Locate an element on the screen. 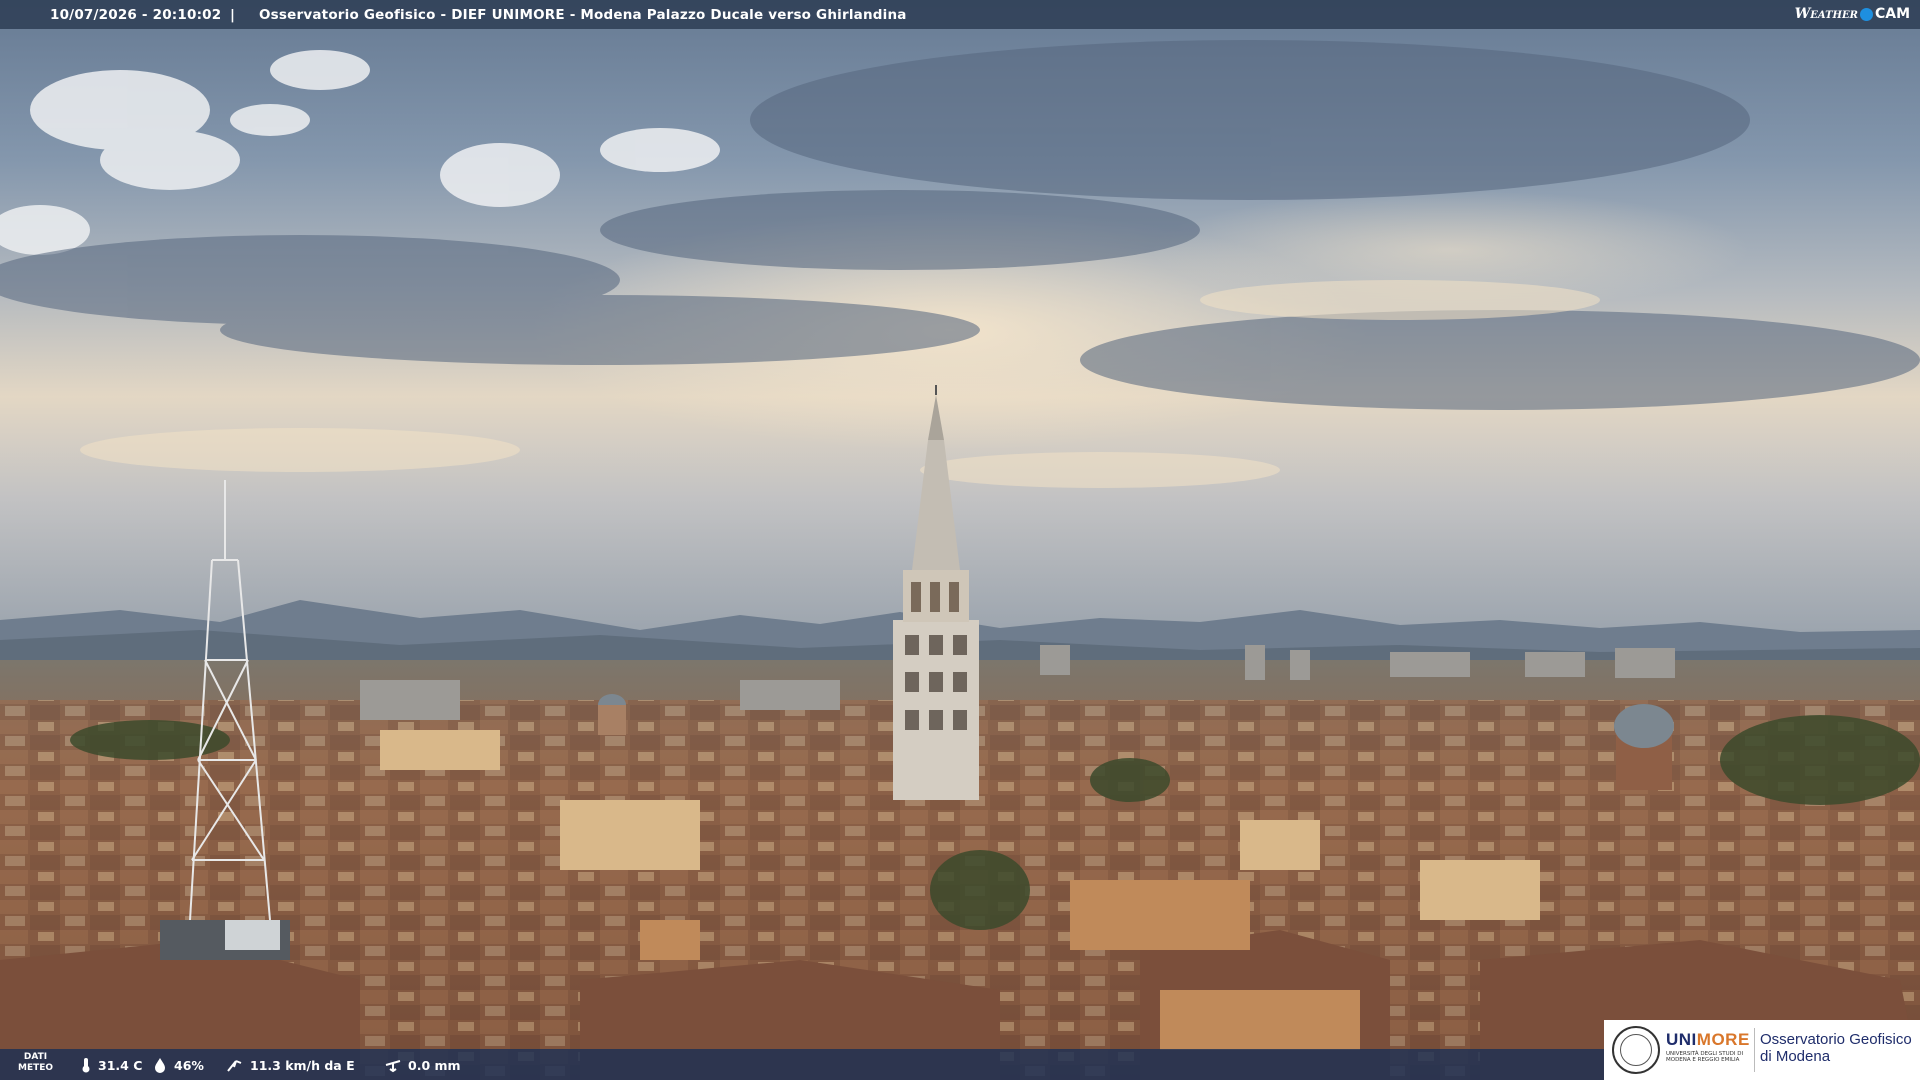 The height and width of the screenshot is (1080, 1920). university-seal-icon is located at coordinates (1636, 1050).